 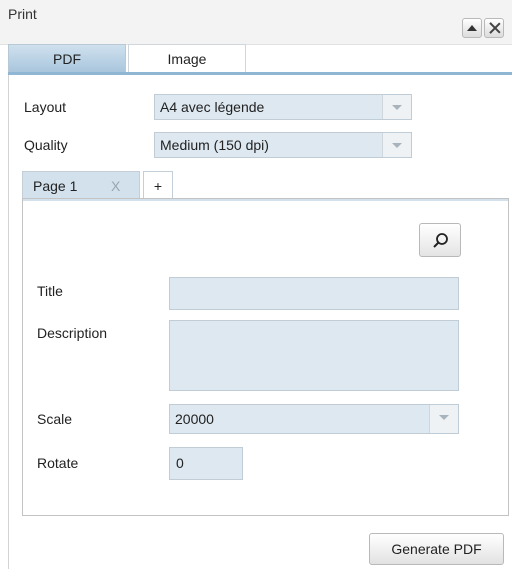 What do you see at coordinates (72, 333) in the screenshot?
I see `description-label: Description` at bounding box center [72, 333].